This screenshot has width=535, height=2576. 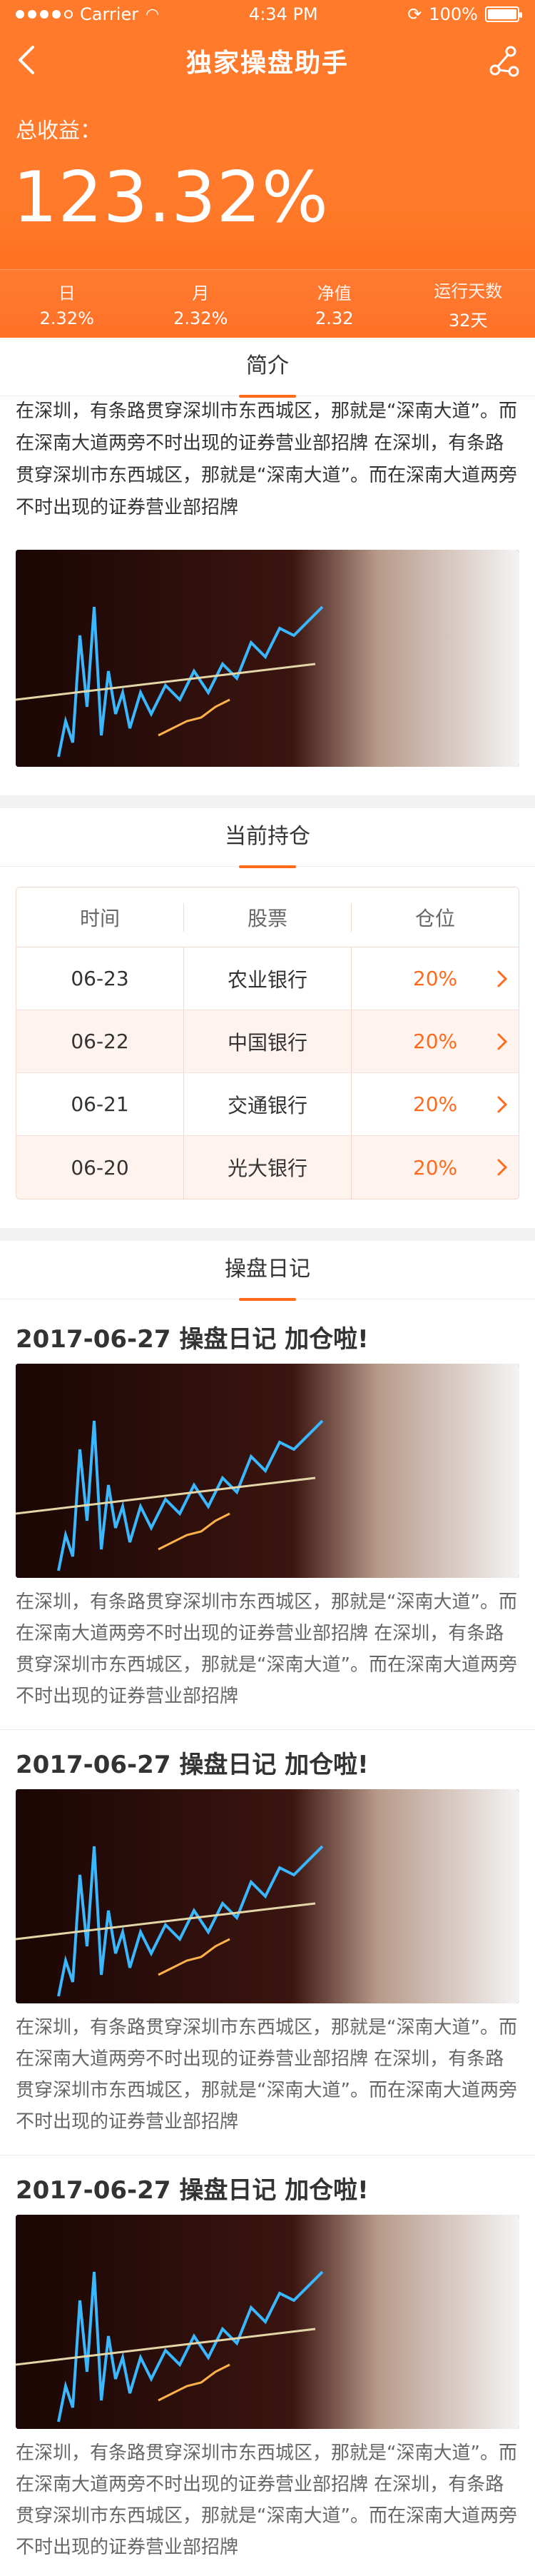 What do you see at coordinates (100, 1042) in the screenshot?
I see `row-date: 06-22` at bounding box center [100, 1042].